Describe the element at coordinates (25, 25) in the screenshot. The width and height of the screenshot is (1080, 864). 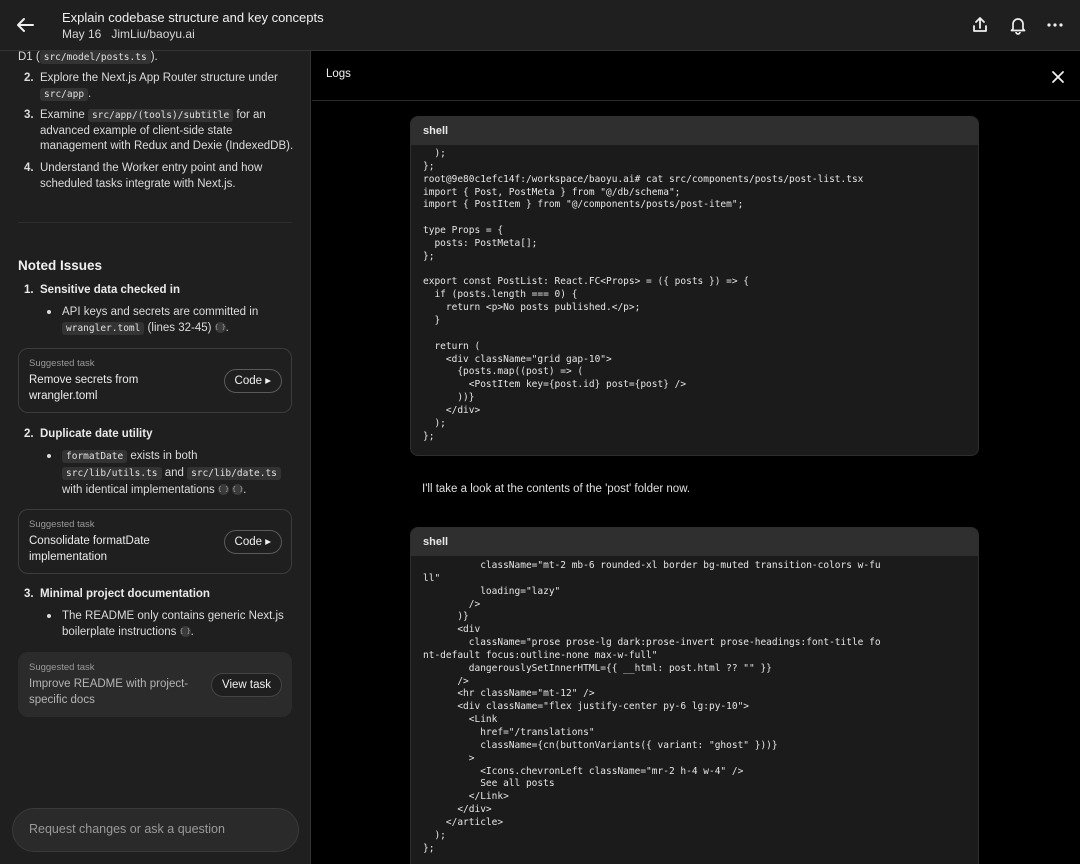
I see `back-arrow-icon` at that location.